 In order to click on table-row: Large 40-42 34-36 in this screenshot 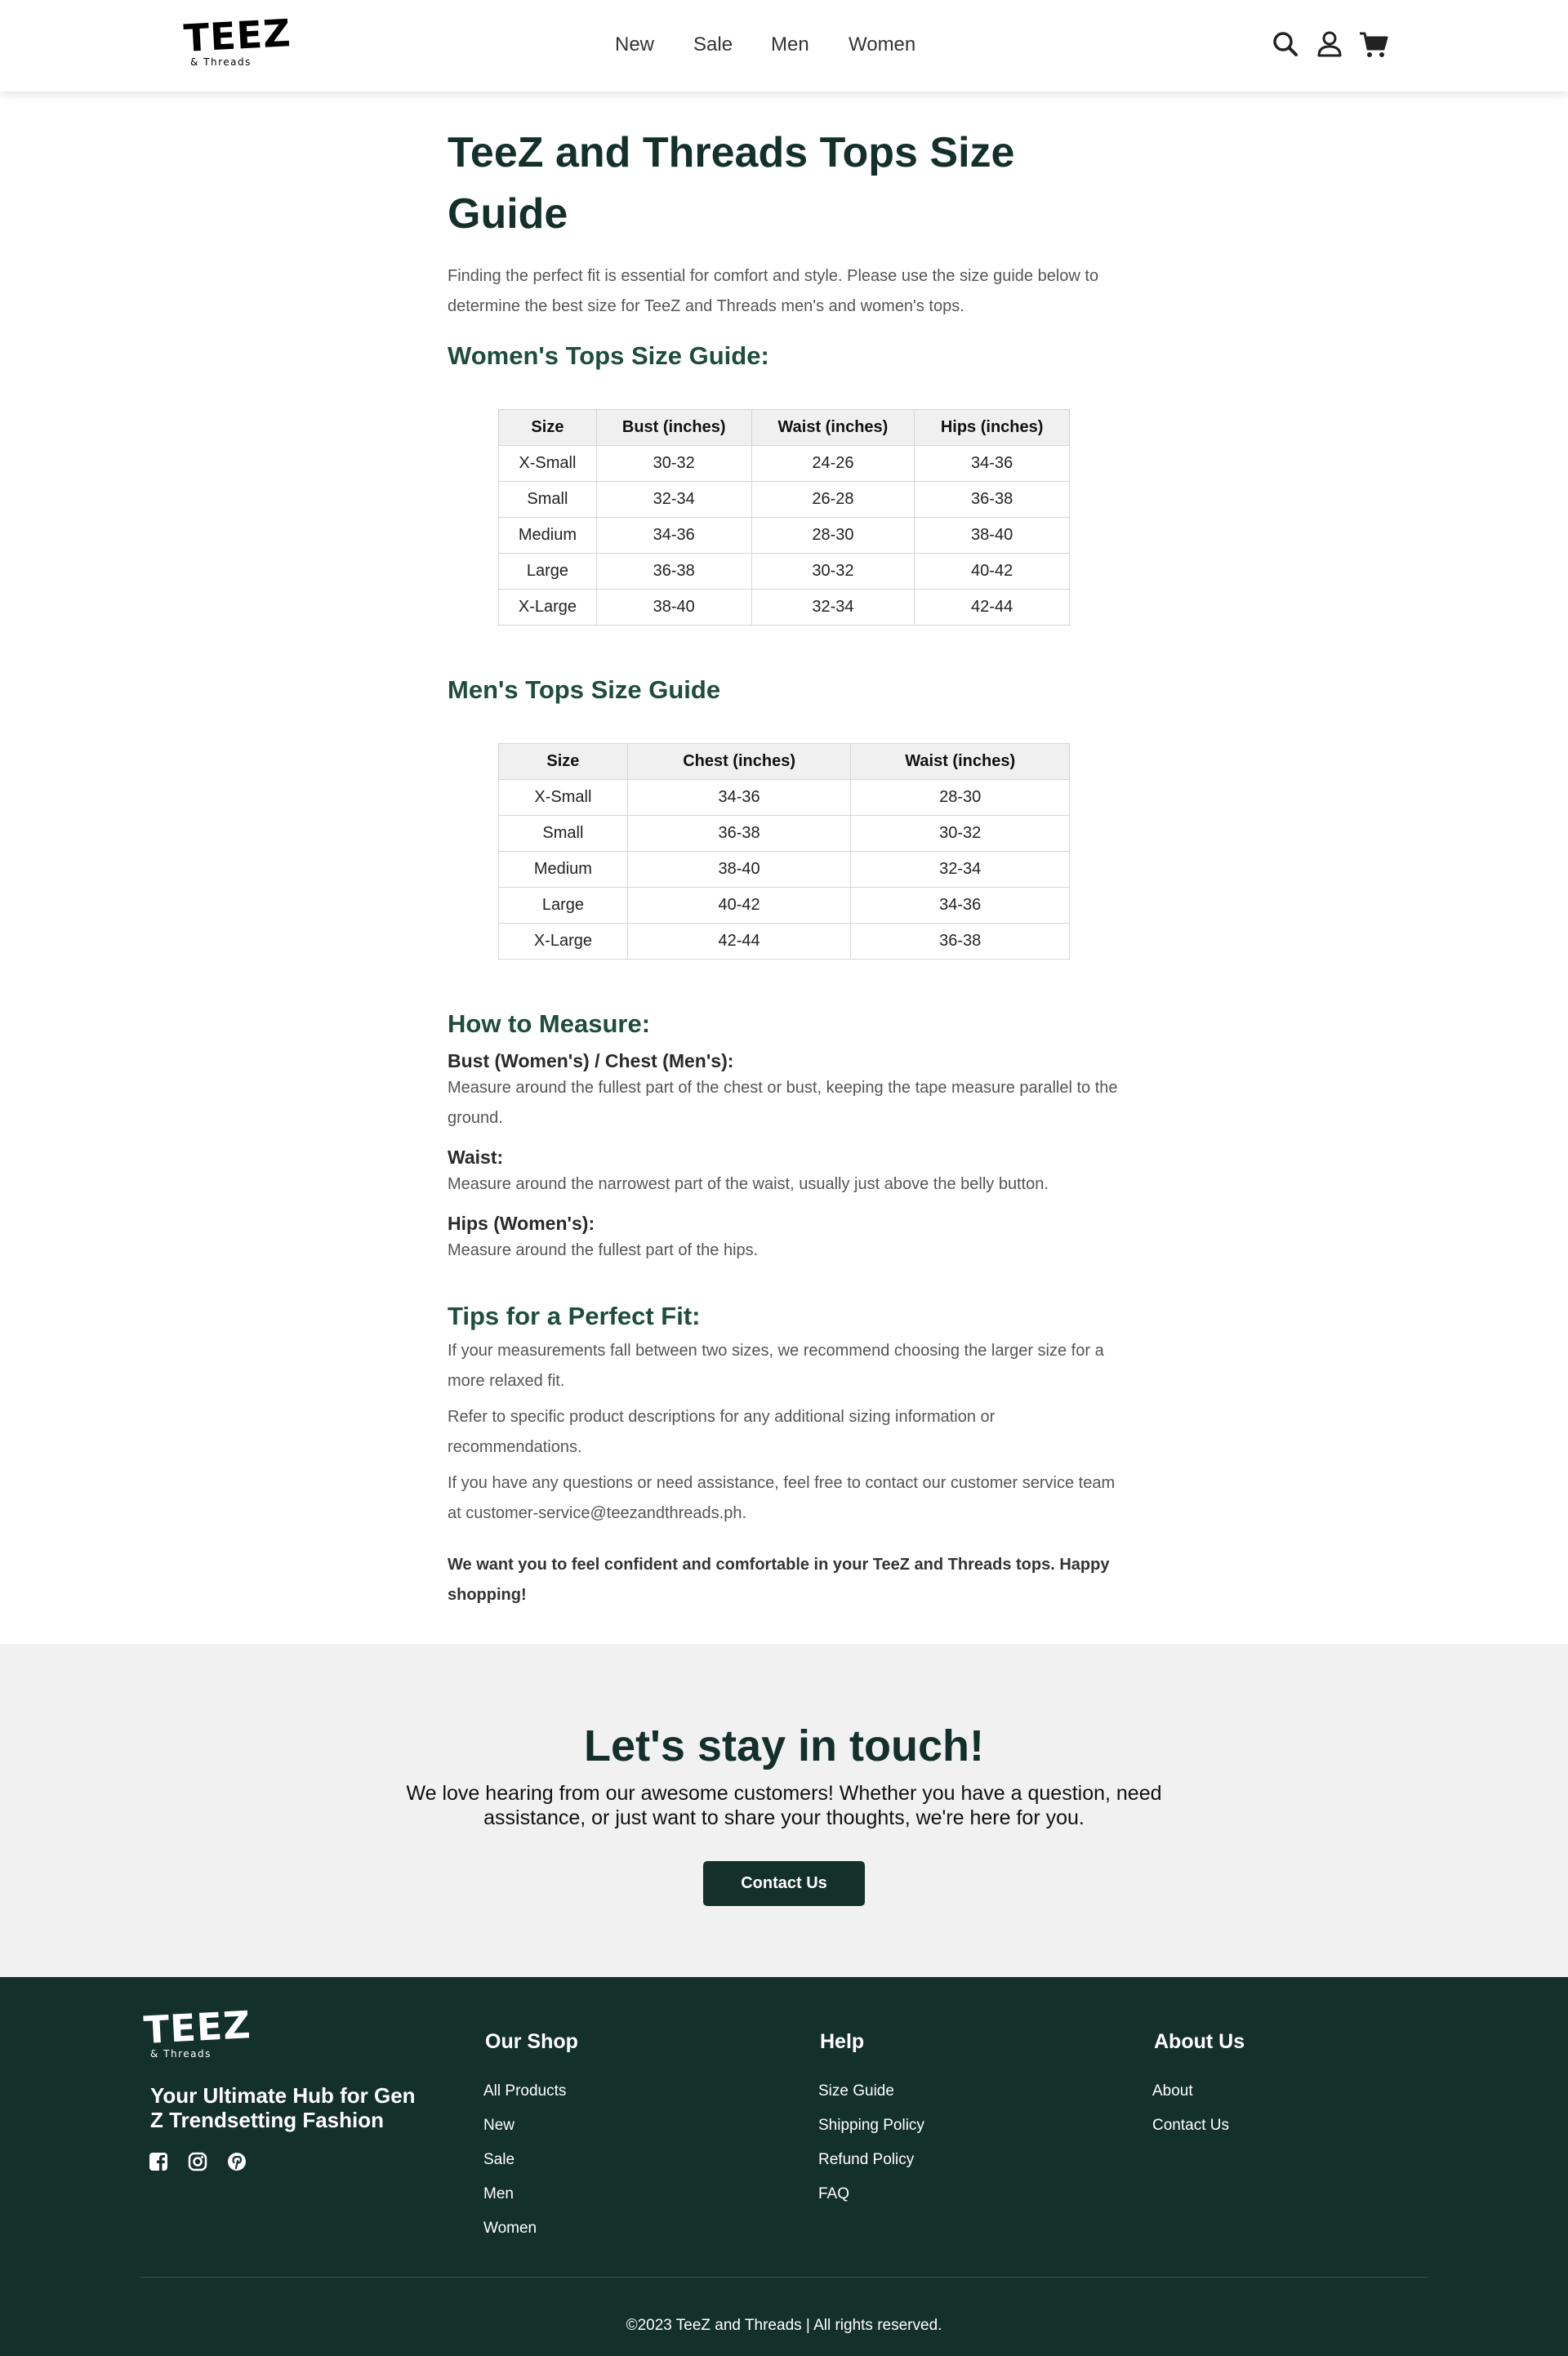, I will do `click(784, 905)`.